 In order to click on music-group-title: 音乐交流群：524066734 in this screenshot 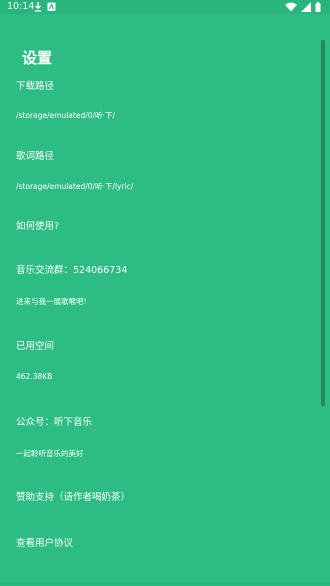, I will do `click(72, 270)`.